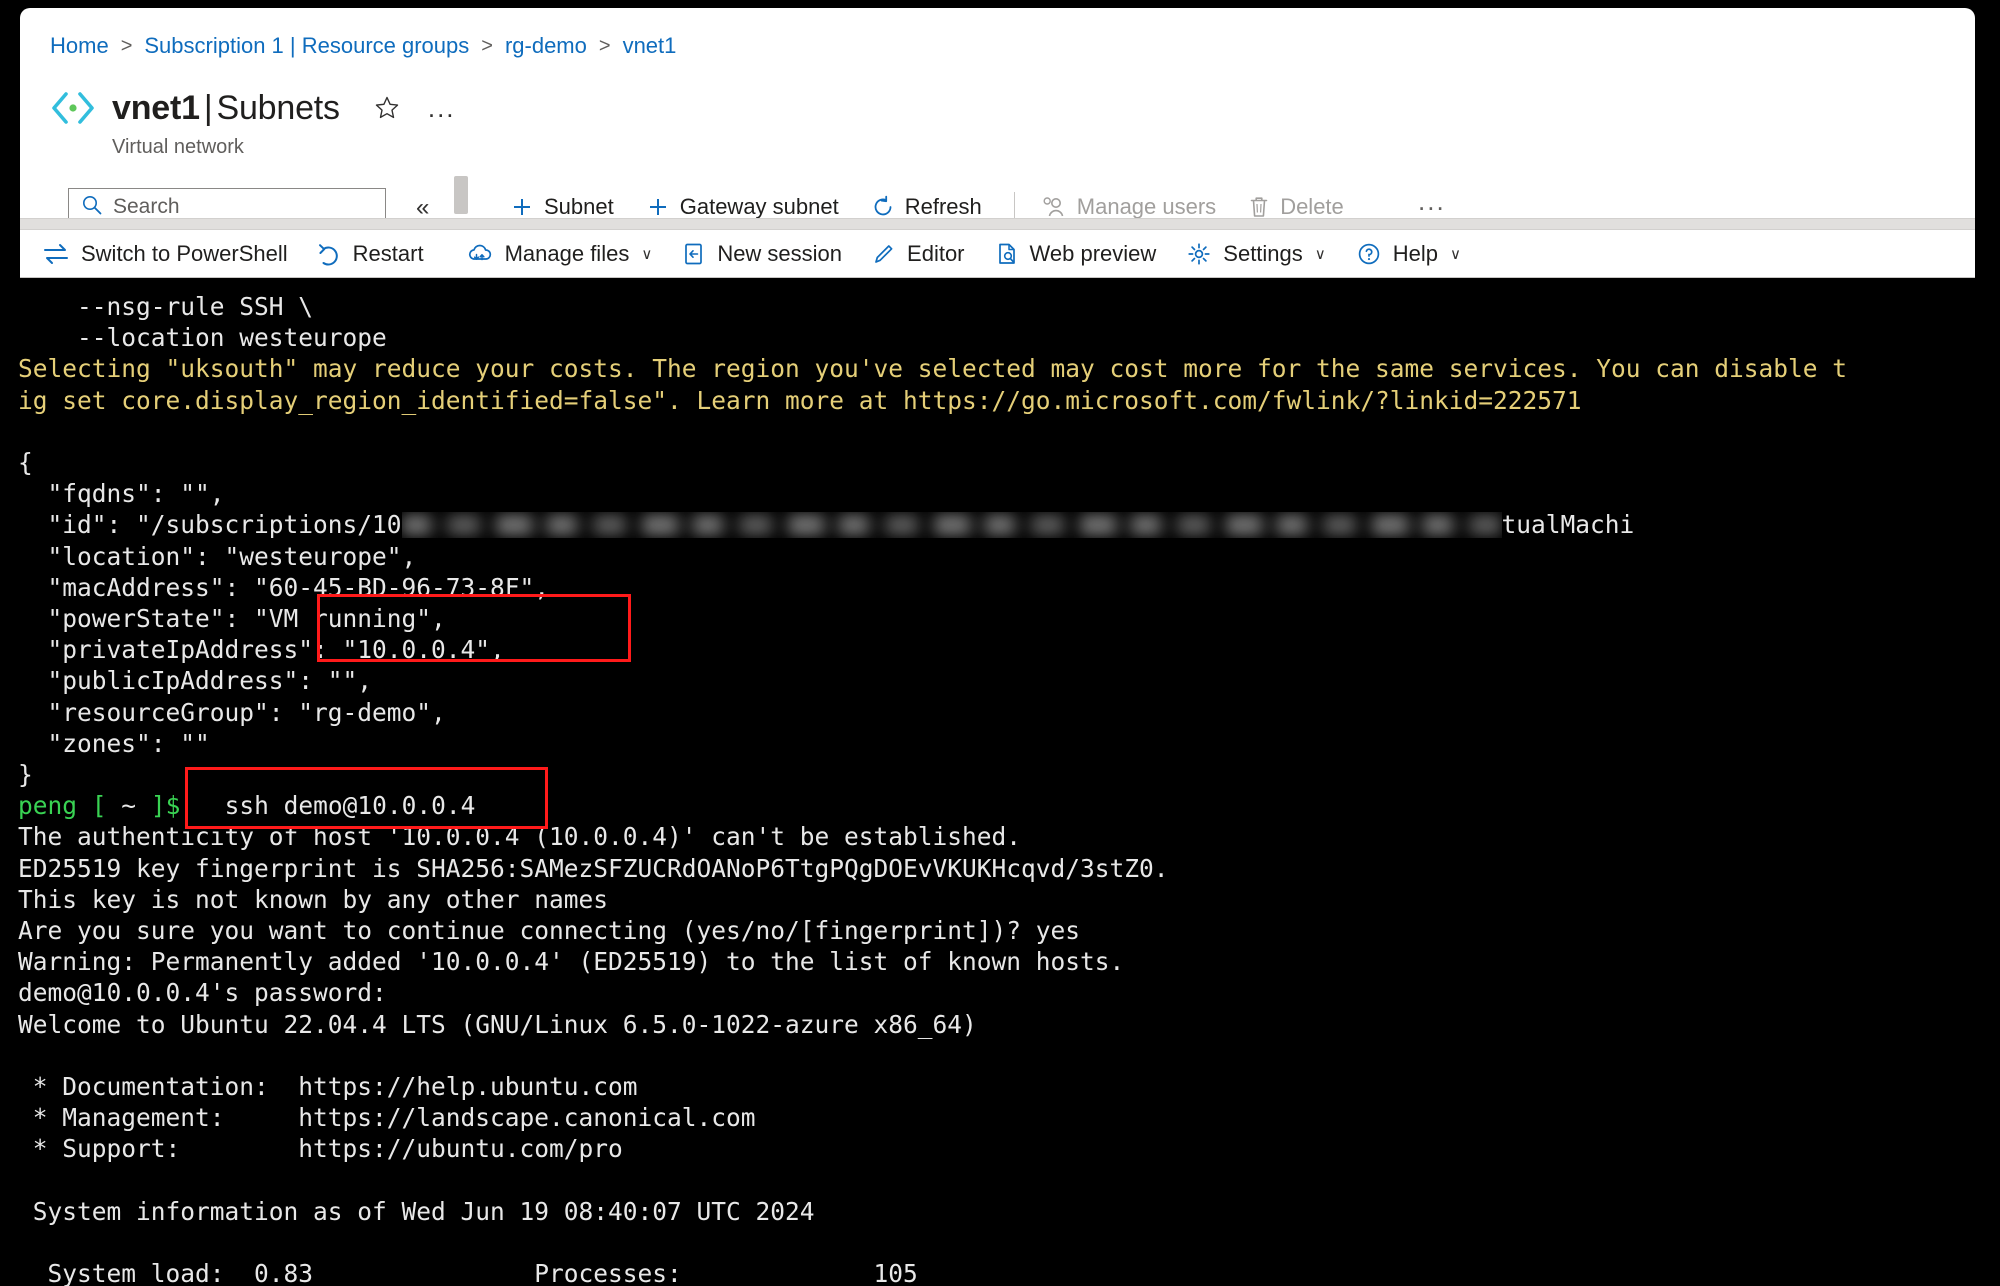 Image resolution: width=2000 pixels, height=1286 pixels. What do you see at coordinates (99, 806) in the screenshot?
I see `prompt-bracket-open: [` at bounding box center [99, 806].